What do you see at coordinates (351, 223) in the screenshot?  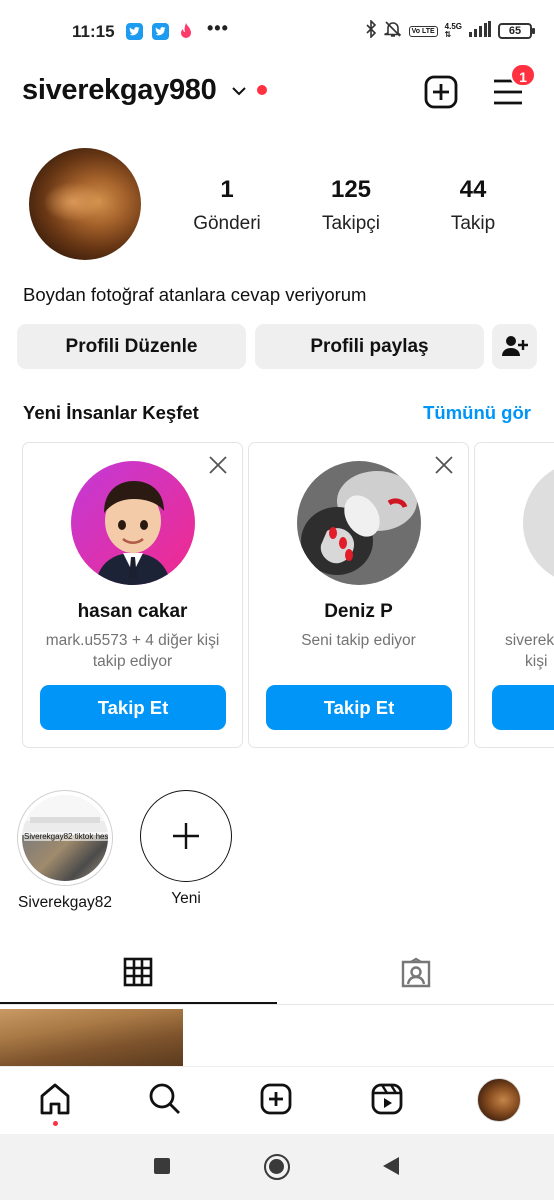 I see `followers-label: Takipçi` at bounding box center [351, 223].